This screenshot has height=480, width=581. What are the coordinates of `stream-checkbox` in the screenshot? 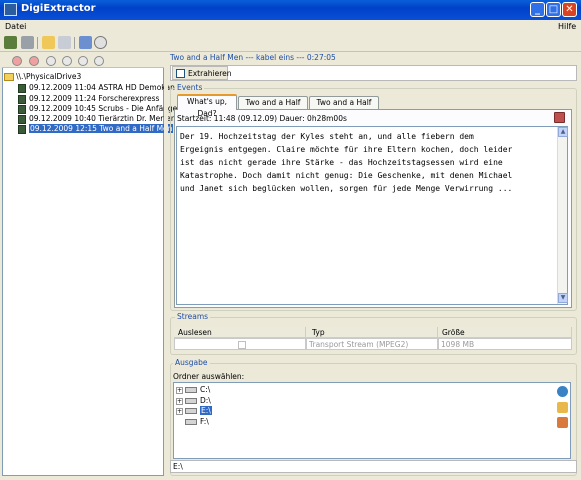 It's located at (242, 345).